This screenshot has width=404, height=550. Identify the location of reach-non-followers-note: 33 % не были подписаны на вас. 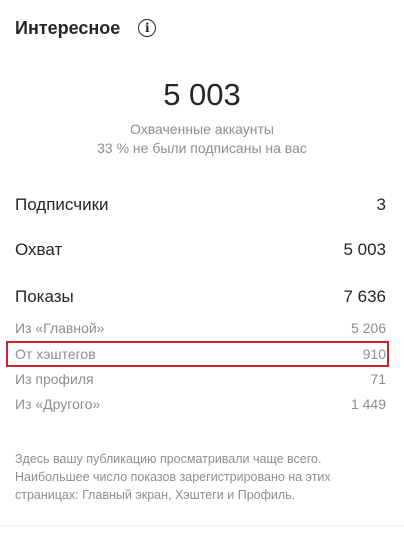
(202, 148).